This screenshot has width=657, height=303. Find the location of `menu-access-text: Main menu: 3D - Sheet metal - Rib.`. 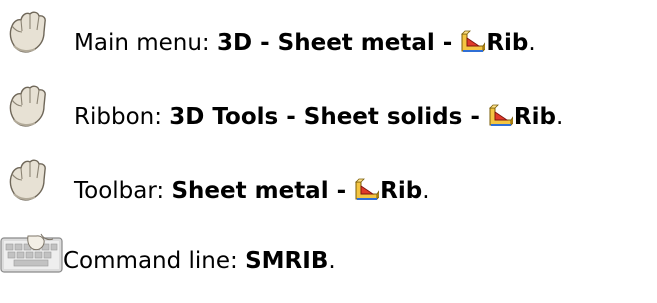

menu-access-text: Main menu: 3D - Sheet metal - Rib. is located at coordinates (305, 43).